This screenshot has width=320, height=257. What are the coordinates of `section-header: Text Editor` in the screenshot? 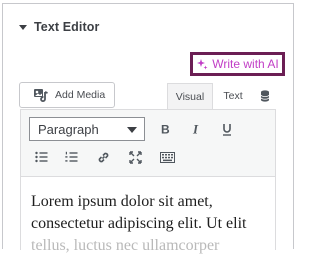 It's located at (59, 27).